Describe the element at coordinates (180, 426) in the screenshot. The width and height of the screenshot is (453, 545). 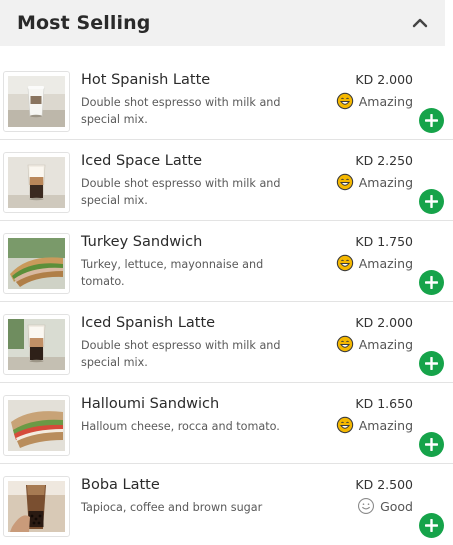
I see `item-description: Halloum cheese, rocca and tomato.` at that location.